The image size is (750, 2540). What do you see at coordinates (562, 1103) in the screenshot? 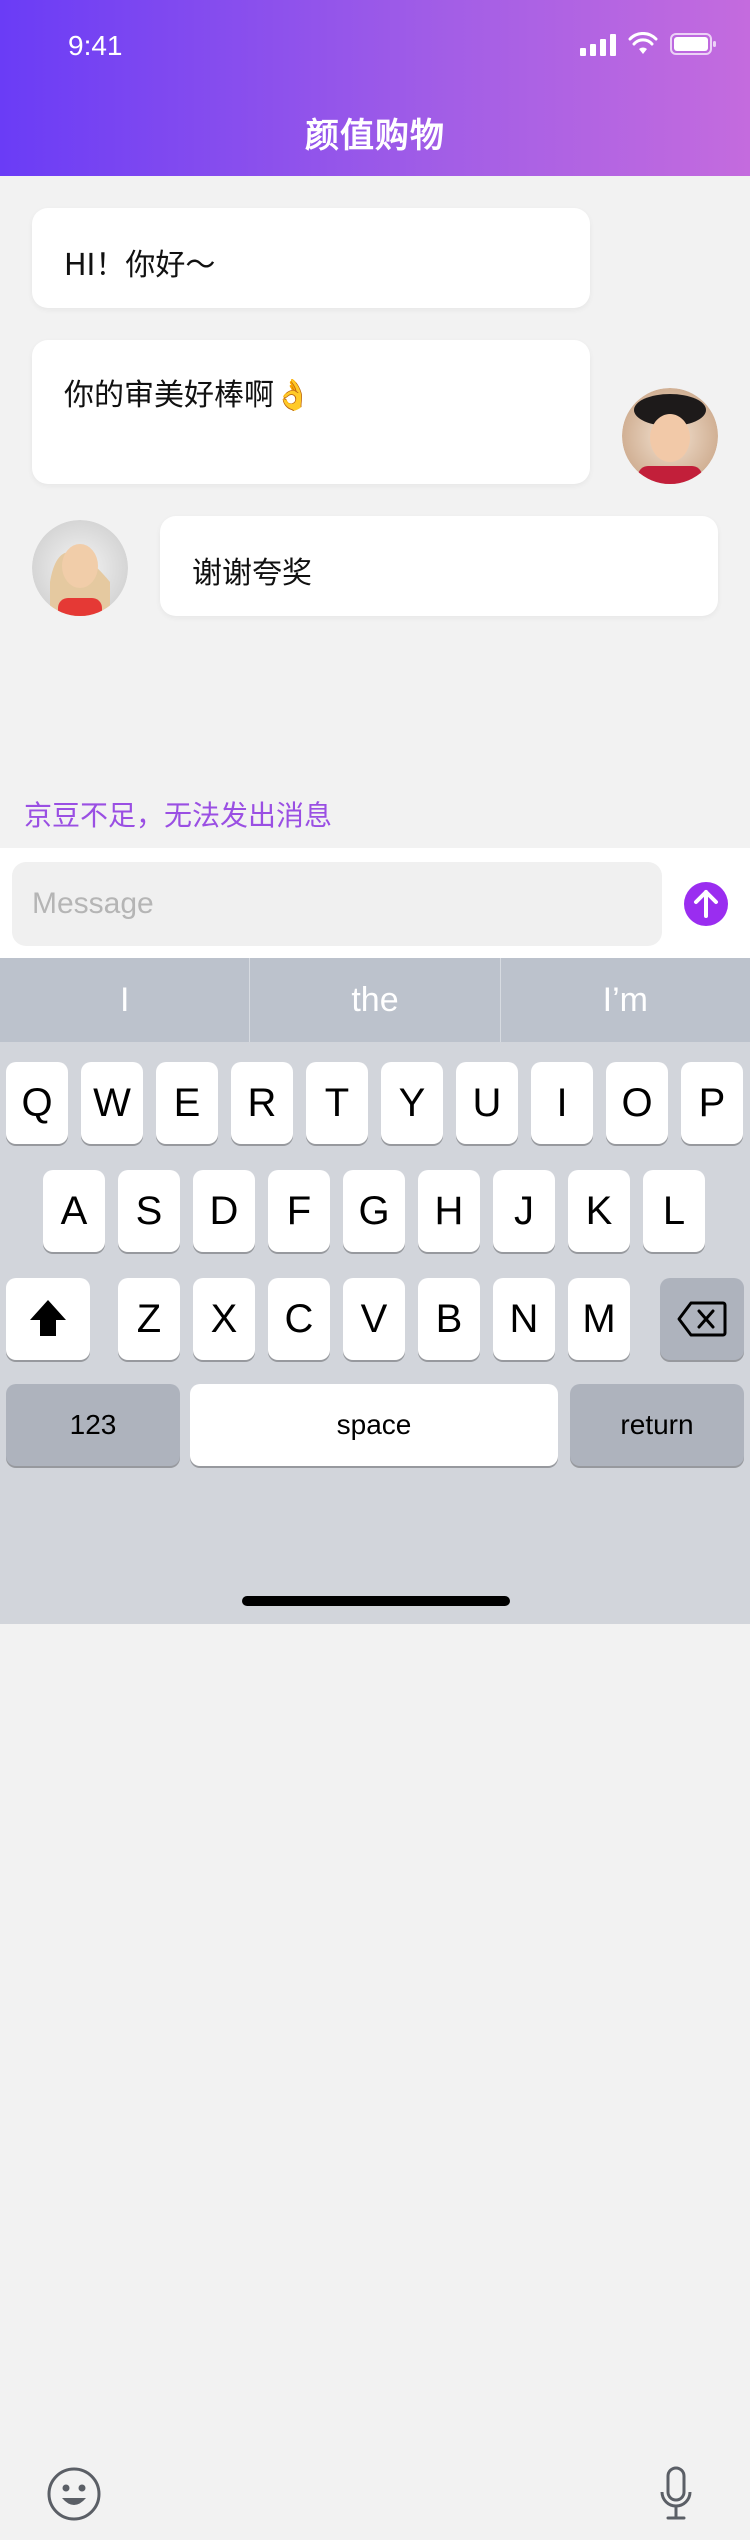
I see `key: I` at bounding box center [562, 1103].